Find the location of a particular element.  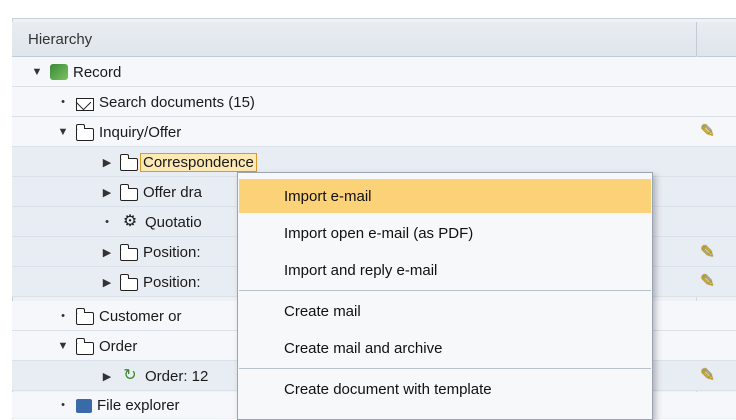

menu-item-label: Create mail and archive is located at coordinates (363, 348).